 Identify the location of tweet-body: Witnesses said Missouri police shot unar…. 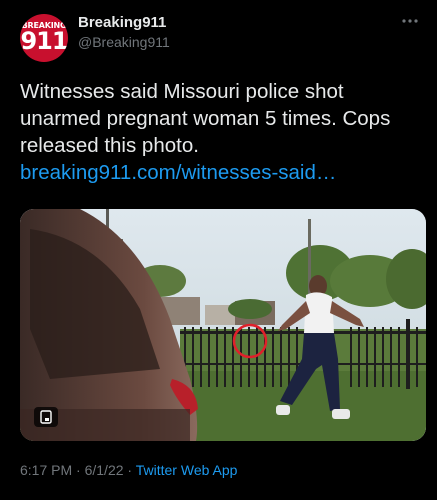
(205, 118).